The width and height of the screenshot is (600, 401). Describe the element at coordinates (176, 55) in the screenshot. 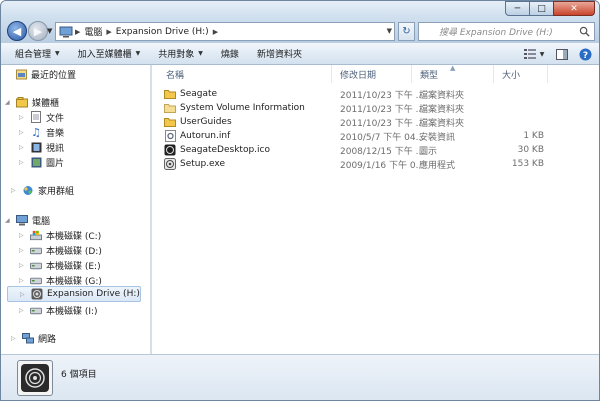

I see `share-with-label: 共用對象` at that location.